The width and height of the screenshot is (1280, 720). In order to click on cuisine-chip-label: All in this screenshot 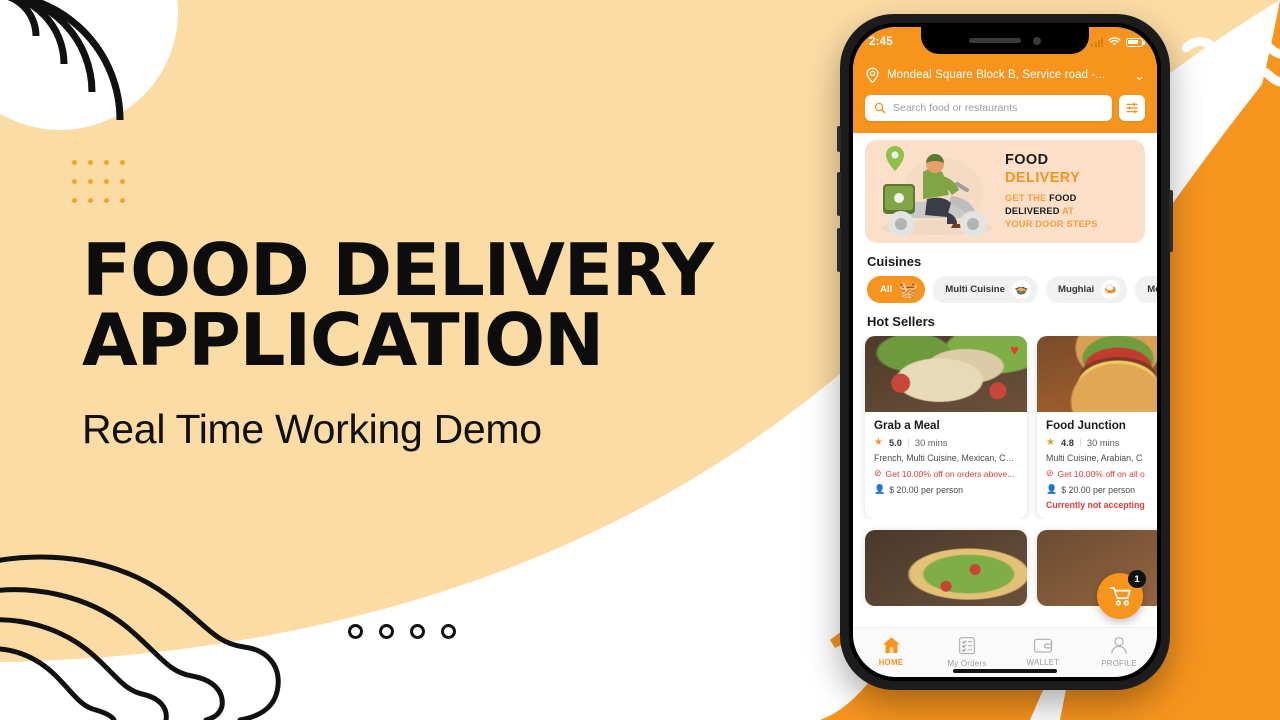, I will do `click(886, 289)`.